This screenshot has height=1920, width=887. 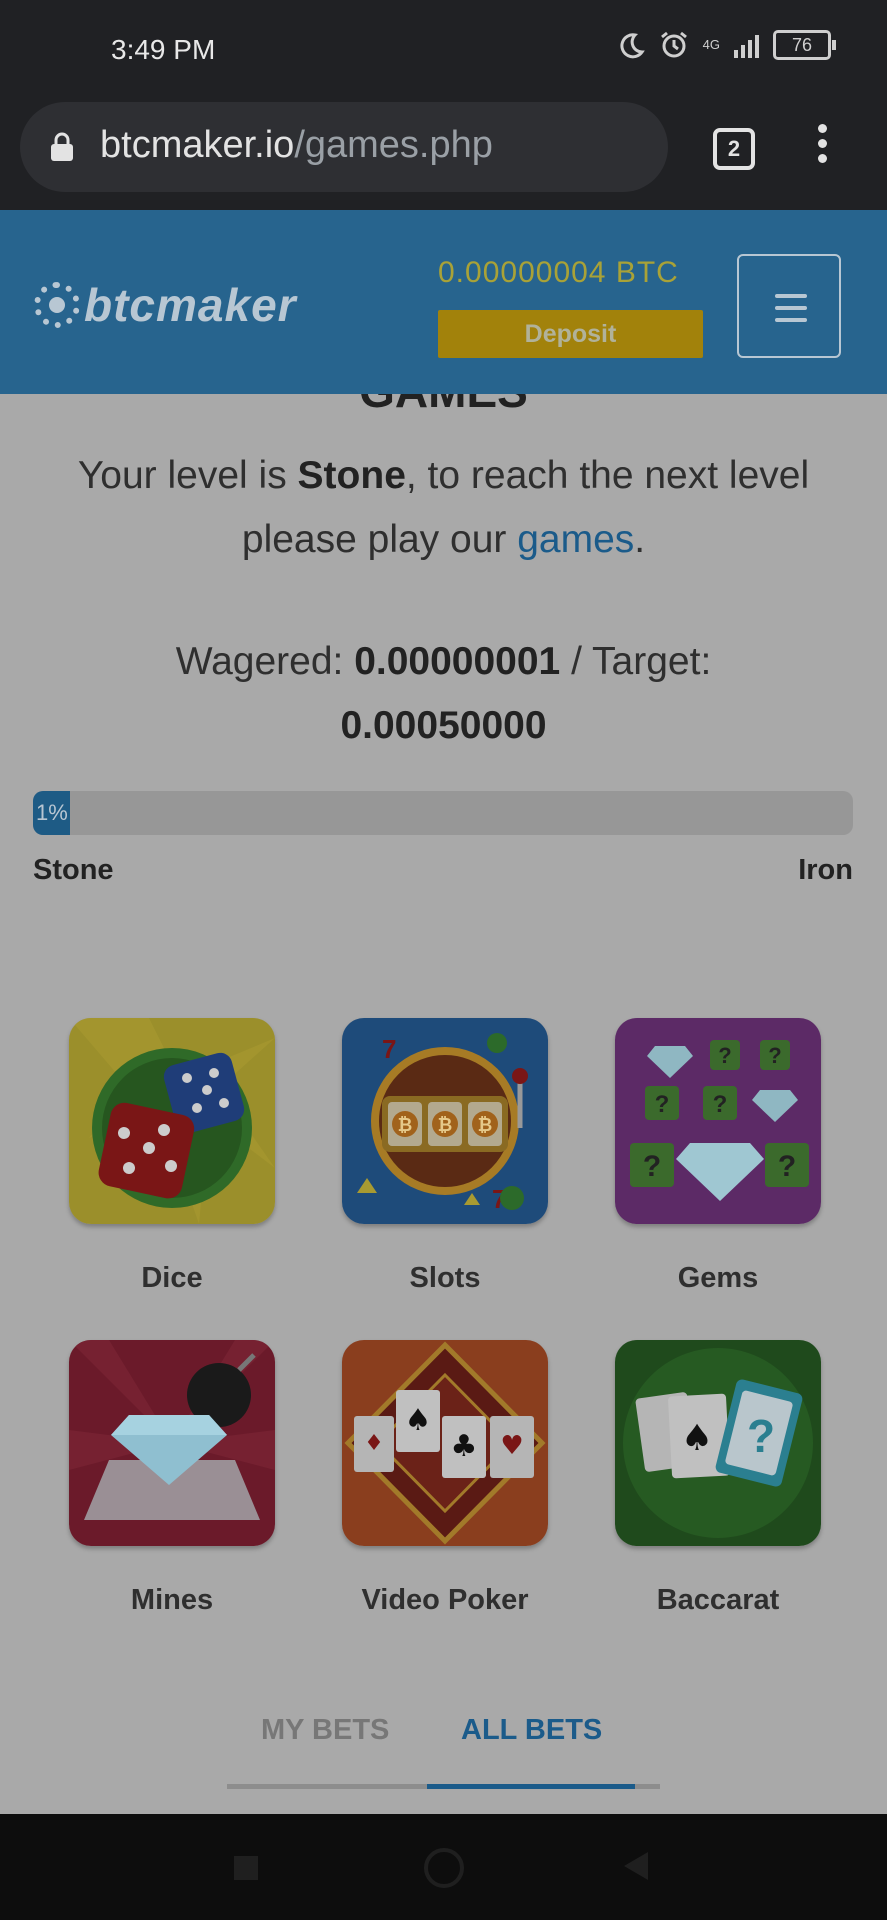 What do you see at coordinates (57, 305) in the screenshot?
I see `poker-chip-icon` at bounding box center [57, 305].